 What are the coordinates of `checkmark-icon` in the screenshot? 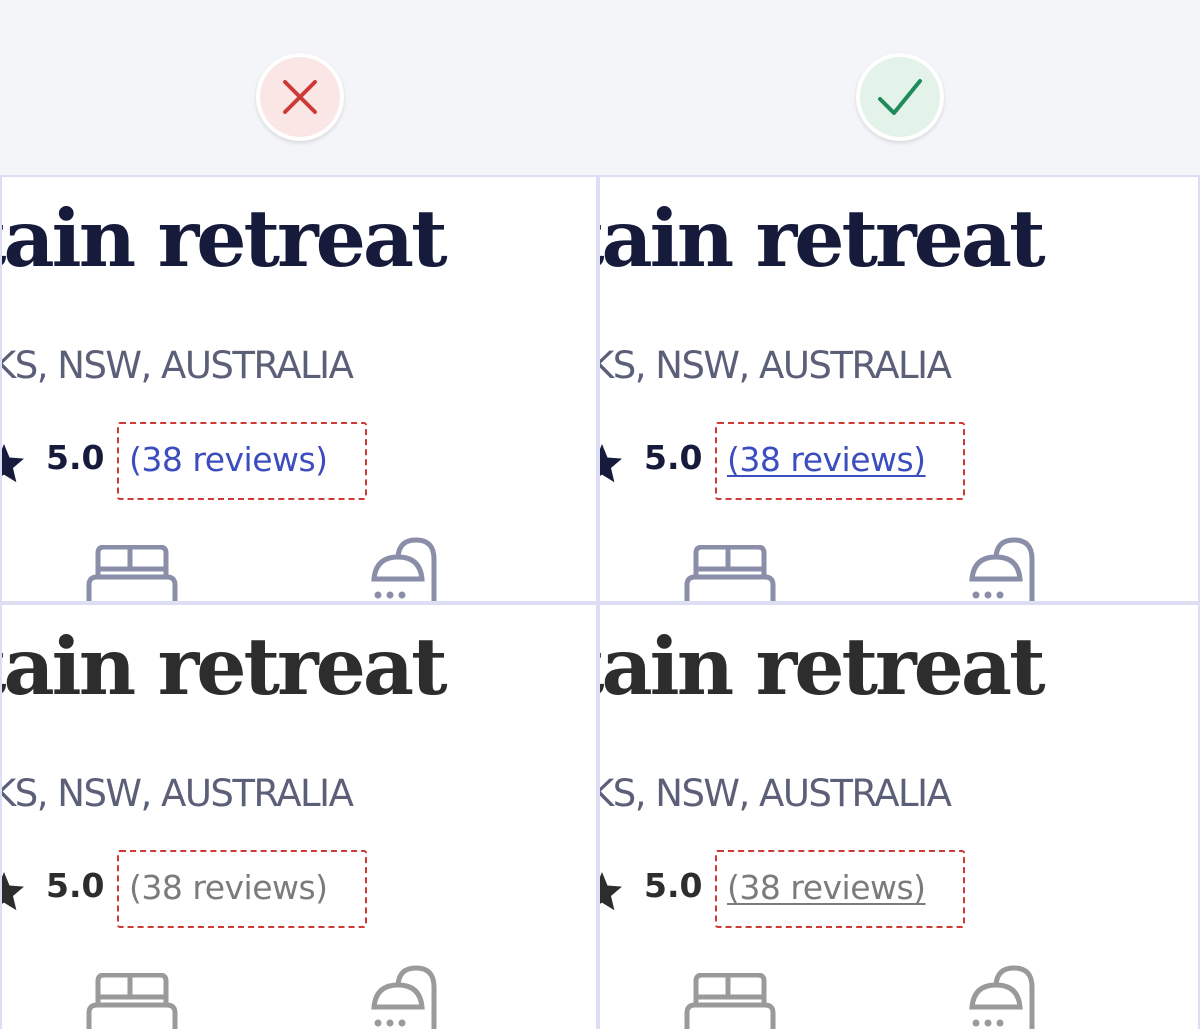 It's located at (900, 97).